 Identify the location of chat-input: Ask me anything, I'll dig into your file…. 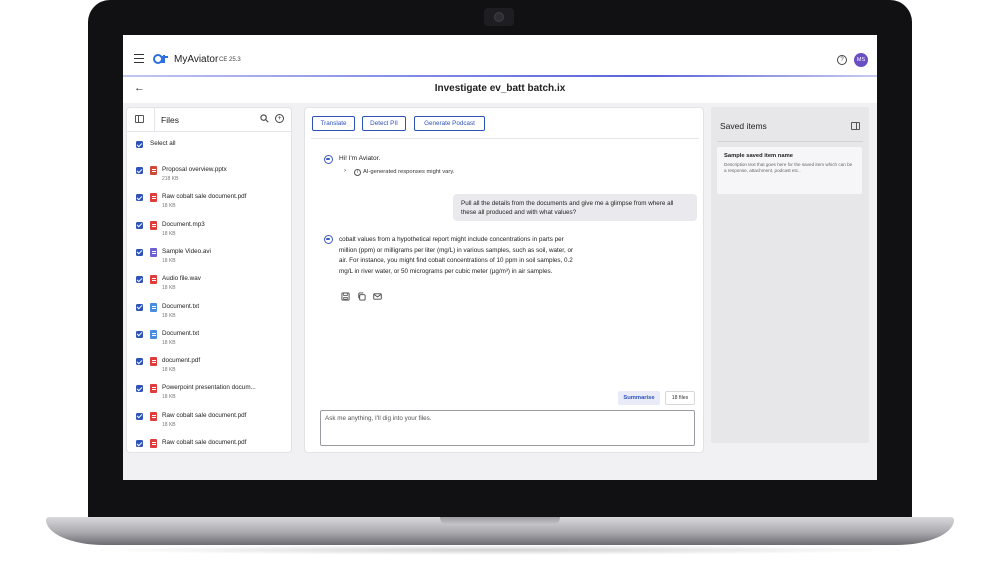
(507, 428).